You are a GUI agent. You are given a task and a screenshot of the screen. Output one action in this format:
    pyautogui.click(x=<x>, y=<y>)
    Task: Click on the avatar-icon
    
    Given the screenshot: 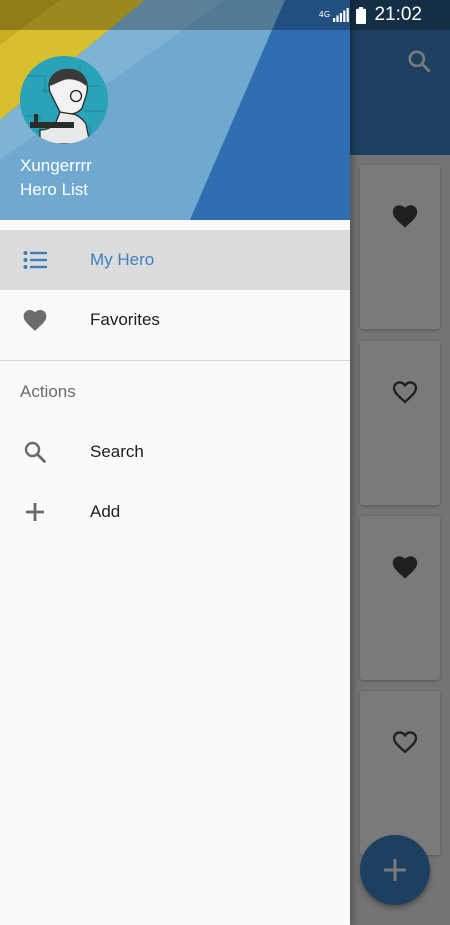 What is the action you would take?
    pyautogui.click(x=64, y=100)
    